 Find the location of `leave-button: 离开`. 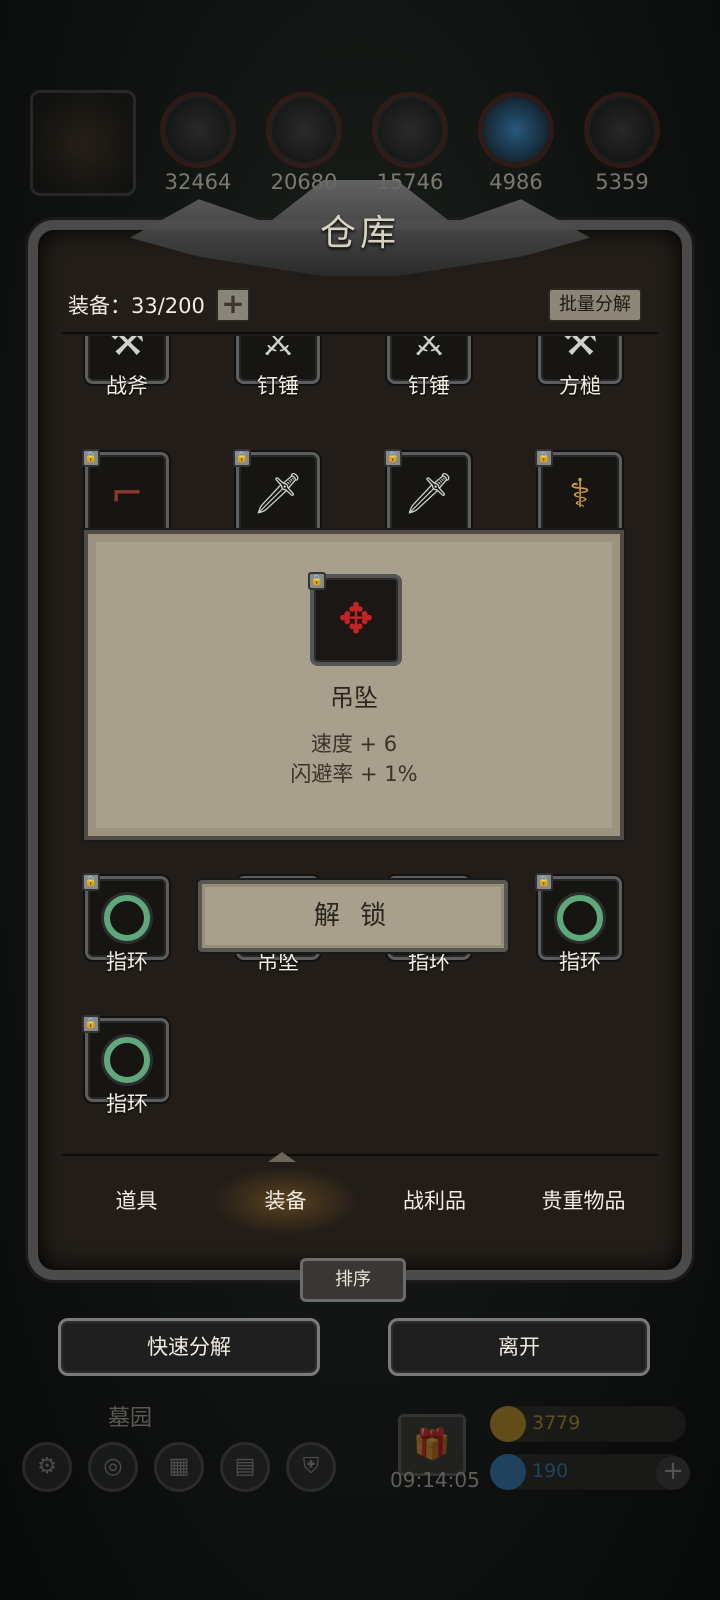

leave-button: 离开 is located at coordinates (519, 1347).